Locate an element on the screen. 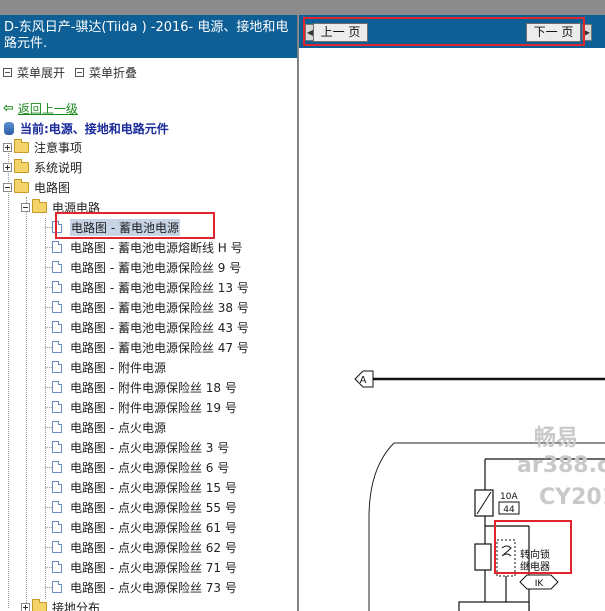 The width and height of the screenshot is (605, 611). tree-item-page: 电路图 - 点火电源保险丝 55 号 is located at coordinates (144, 507).